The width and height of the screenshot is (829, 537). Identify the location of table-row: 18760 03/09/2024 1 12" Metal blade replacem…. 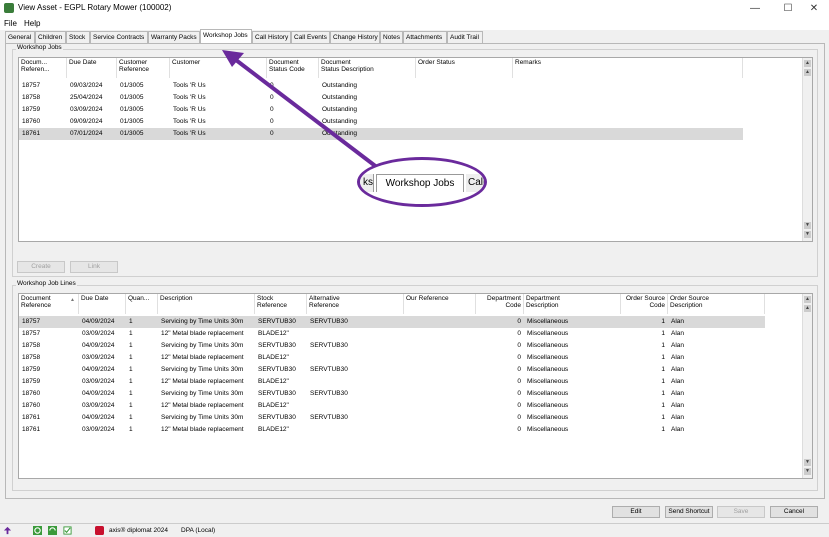
(392, 406).